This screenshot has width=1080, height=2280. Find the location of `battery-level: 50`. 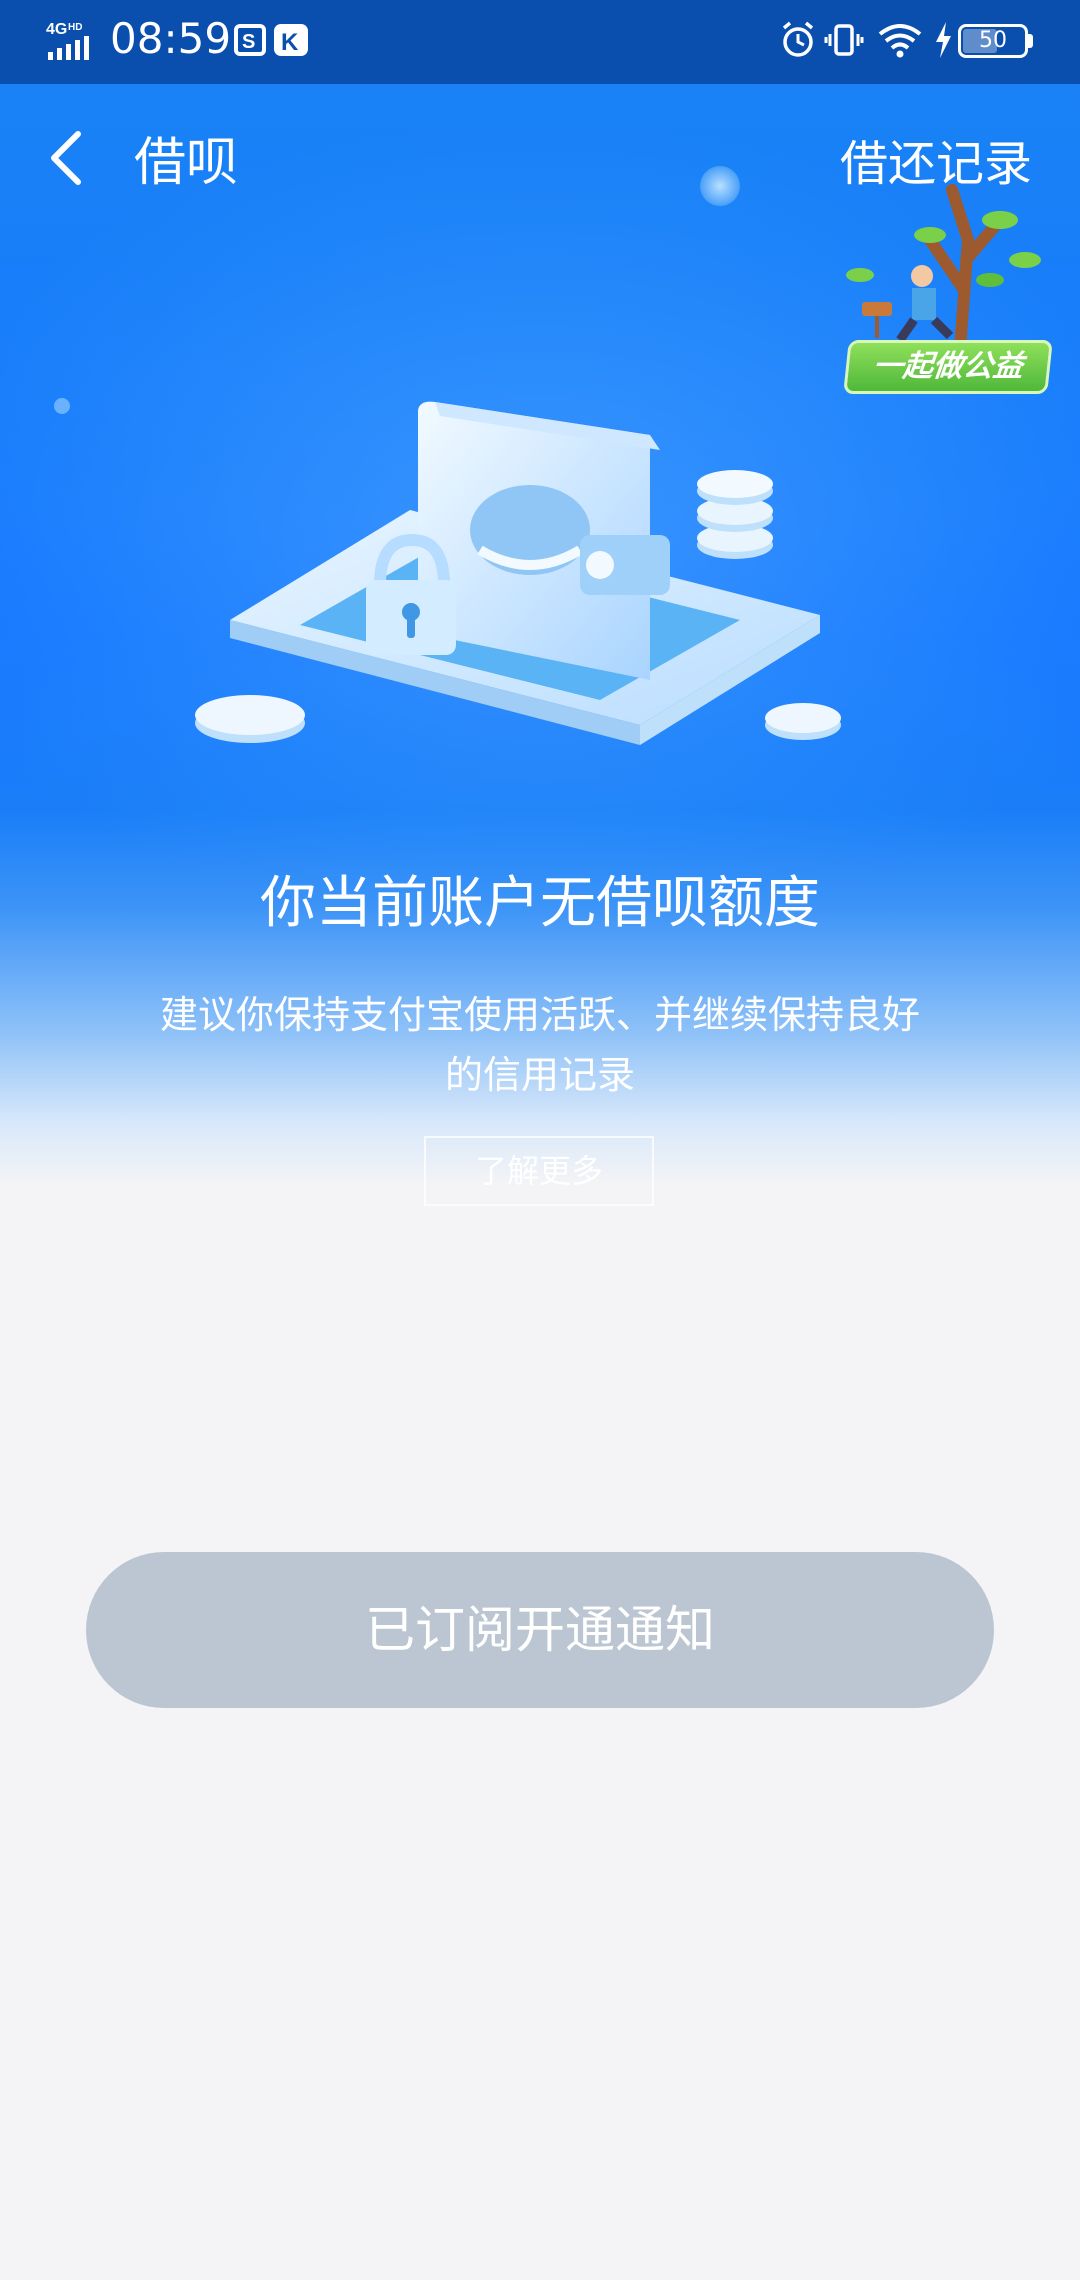

battery-level: 50 is located at coordinates (993, 40).